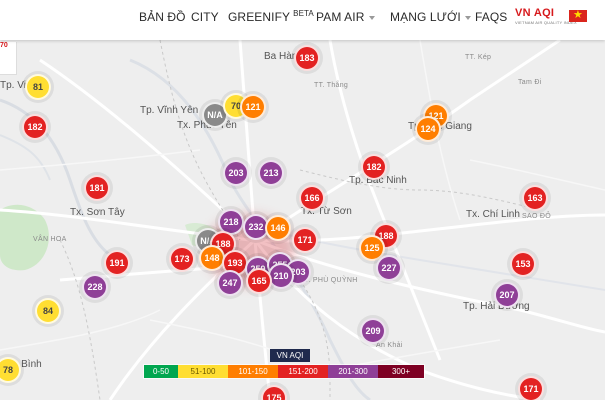 The image size is (605, 400). What do you see at coordinates (290, 355) in the screenshot?
I see `legend-title: VN AQI` at bounding box center [290, 355].